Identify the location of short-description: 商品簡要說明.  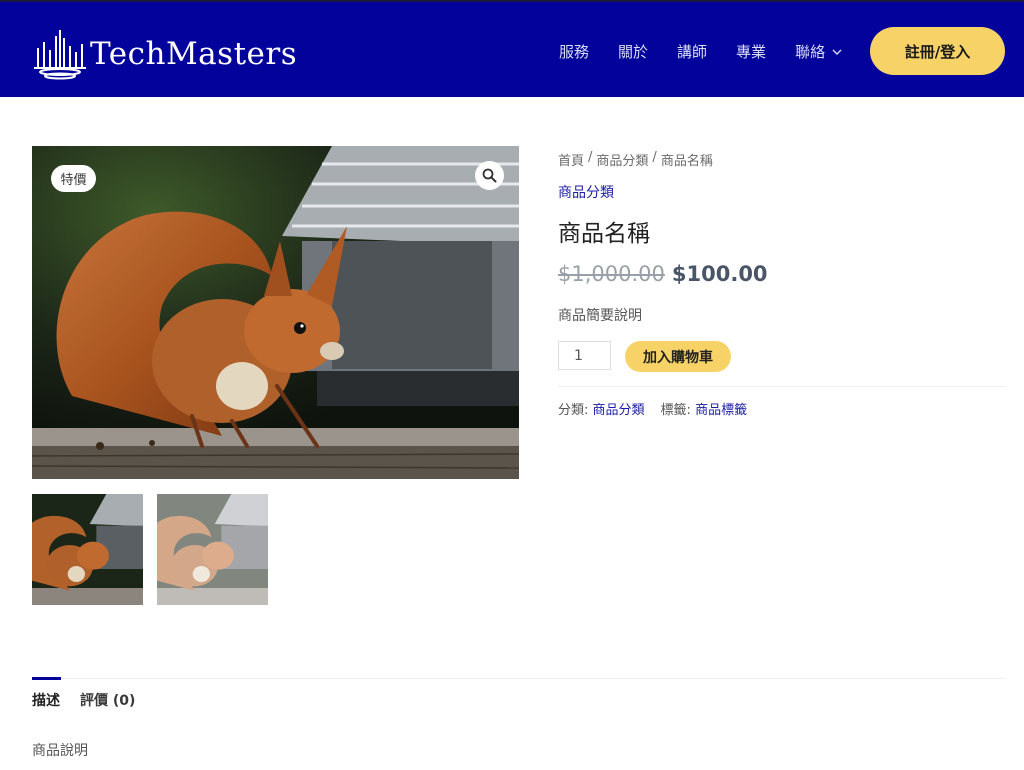
(600, 316).